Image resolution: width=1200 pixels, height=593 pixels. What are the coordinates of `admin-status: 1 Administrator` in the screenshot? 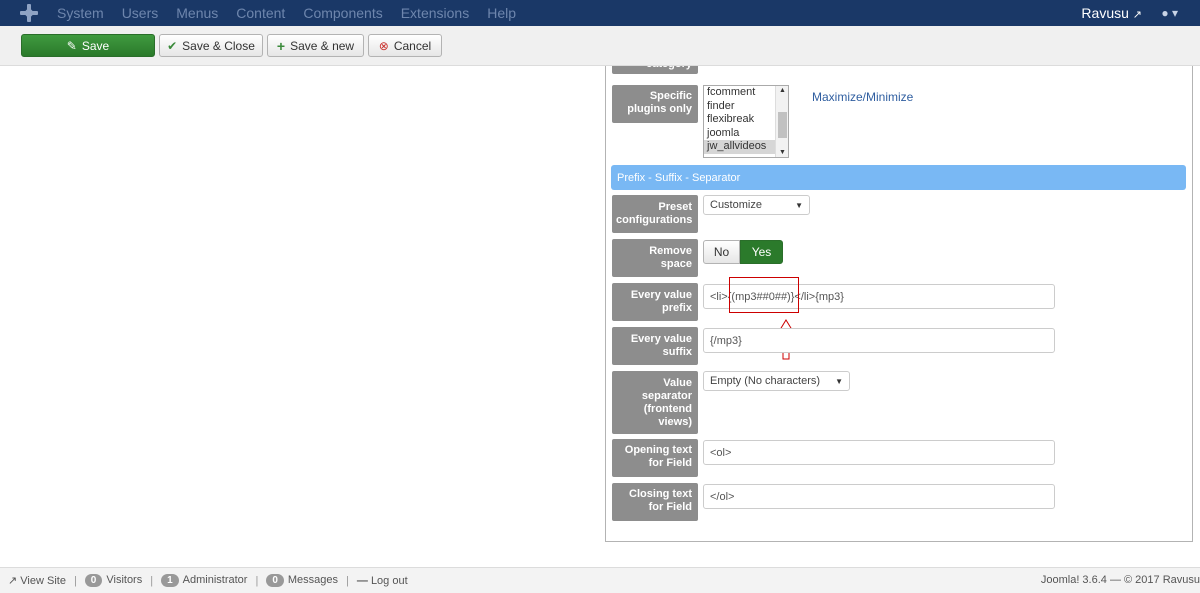 It's located at (204, 580).